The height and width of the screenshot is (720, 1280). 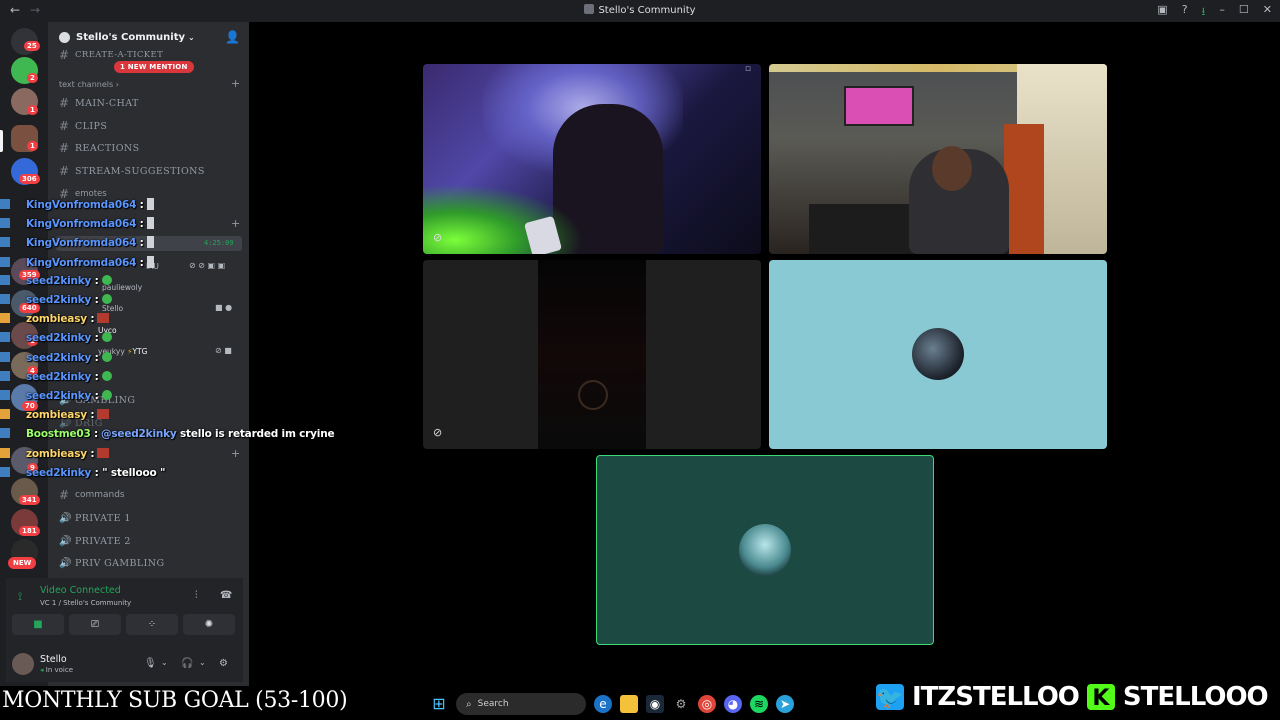 I want to click on chat-username: seed2kinky, so click(x=59, y=357).